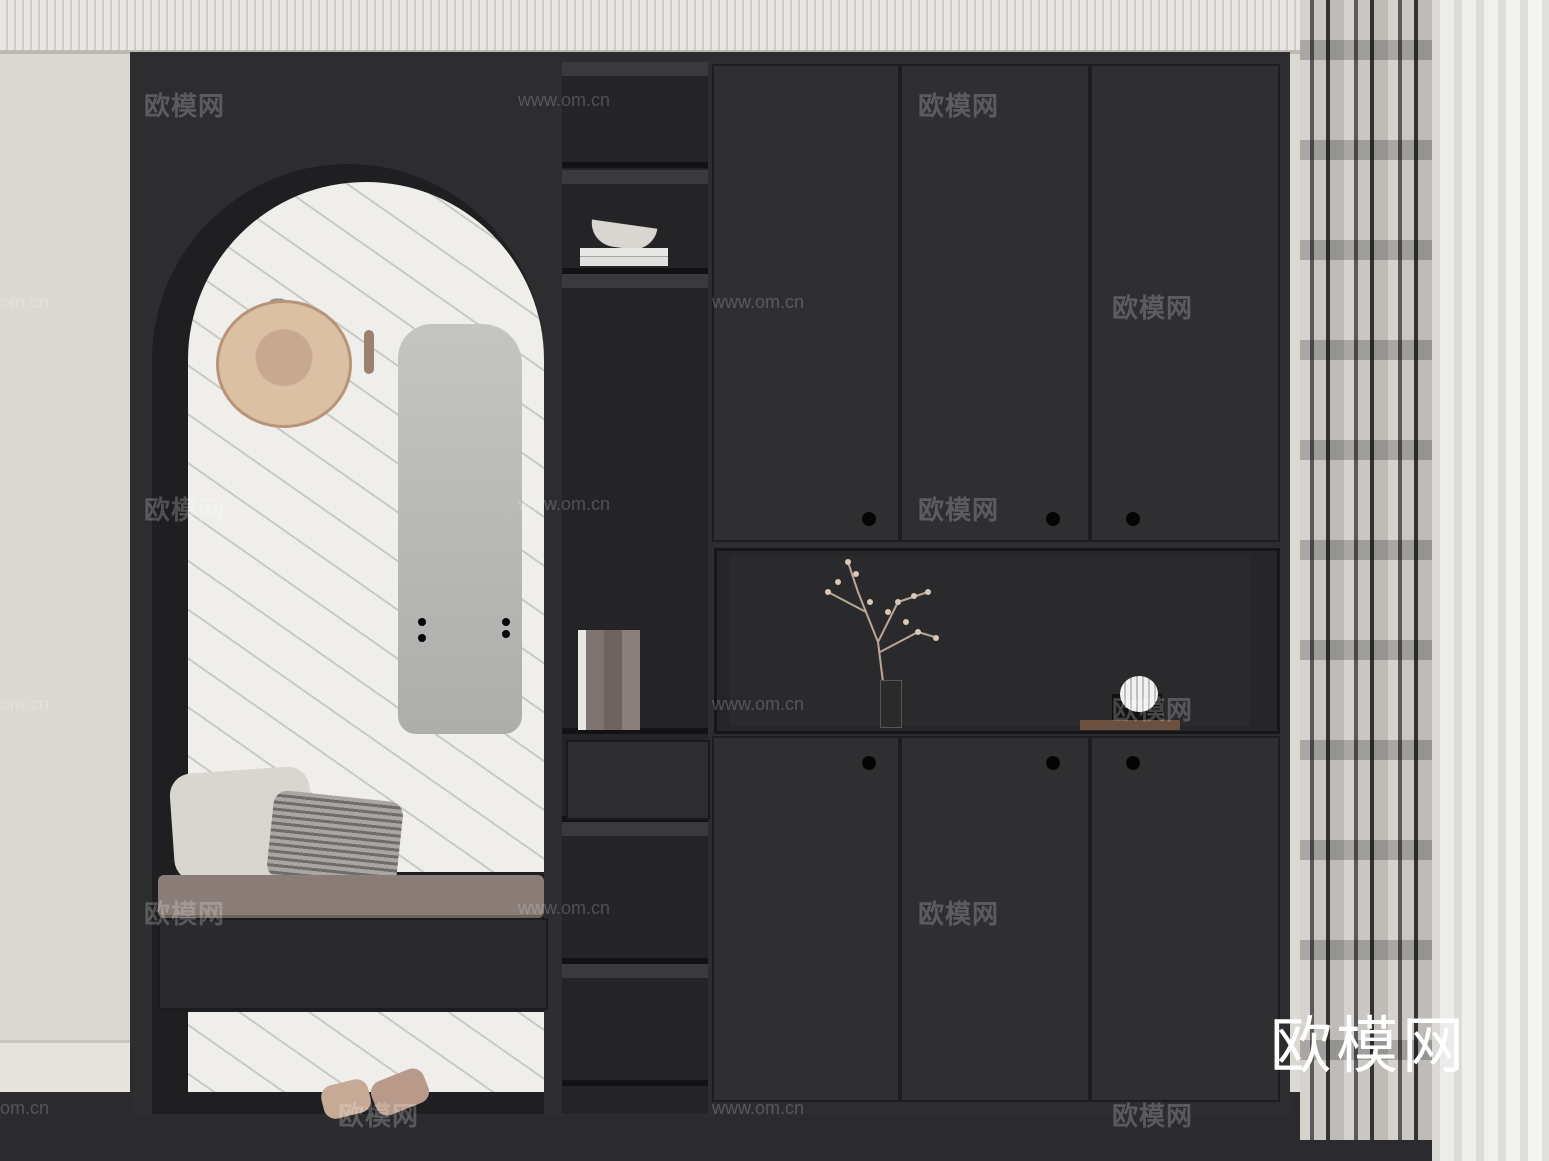  What do you see at coordinates (882, 625) in the screenshot?
I see `dried-branch` at bounding box center [882, 625].